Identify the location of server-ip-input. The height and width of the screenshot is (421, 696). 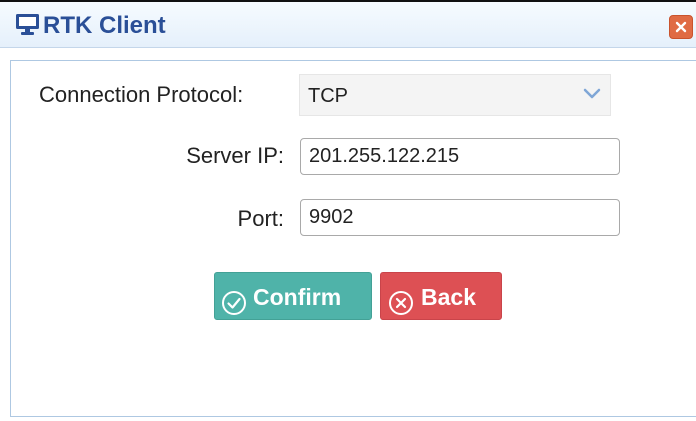
(460, 156).